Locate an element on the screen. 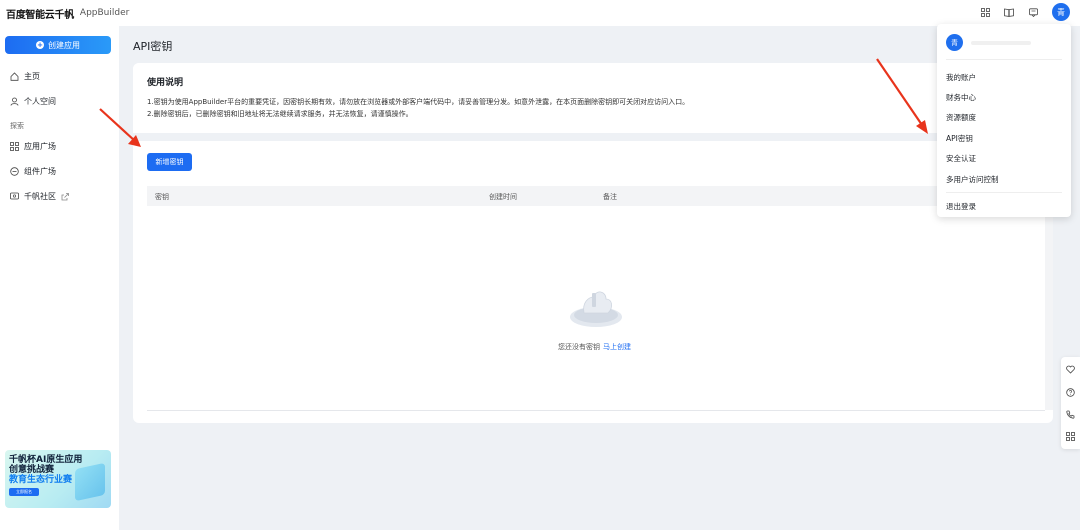 Image resolution: width=1080 pixels, height=530 pixels. menu-item-resource-quota: 资源额度 is located at coordinates (961, 117).